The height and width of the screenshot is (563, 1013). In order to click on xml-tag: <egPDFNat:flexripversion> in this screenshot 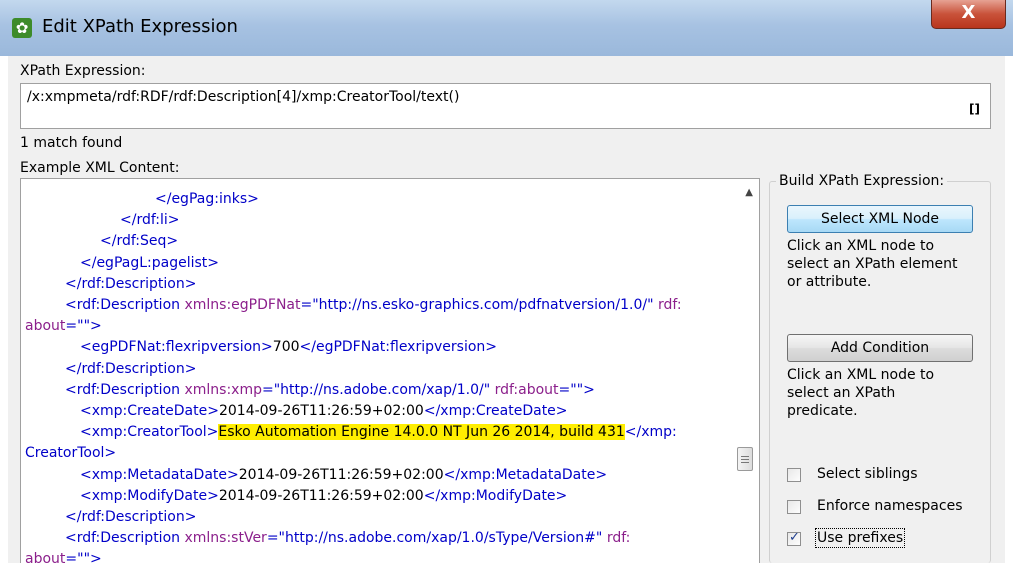, I will do `click(176, 347)`.